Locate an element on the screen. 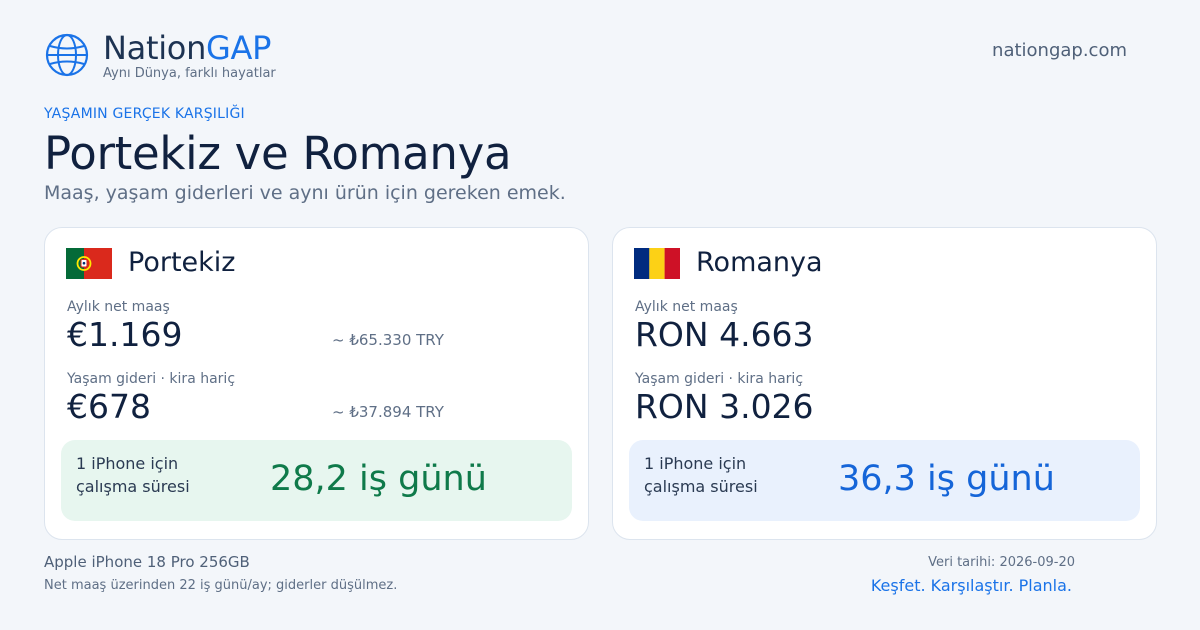 This screenshot has height=630, width=1200. cost-value: RON 3.026 is located at coordinates (724, 406).